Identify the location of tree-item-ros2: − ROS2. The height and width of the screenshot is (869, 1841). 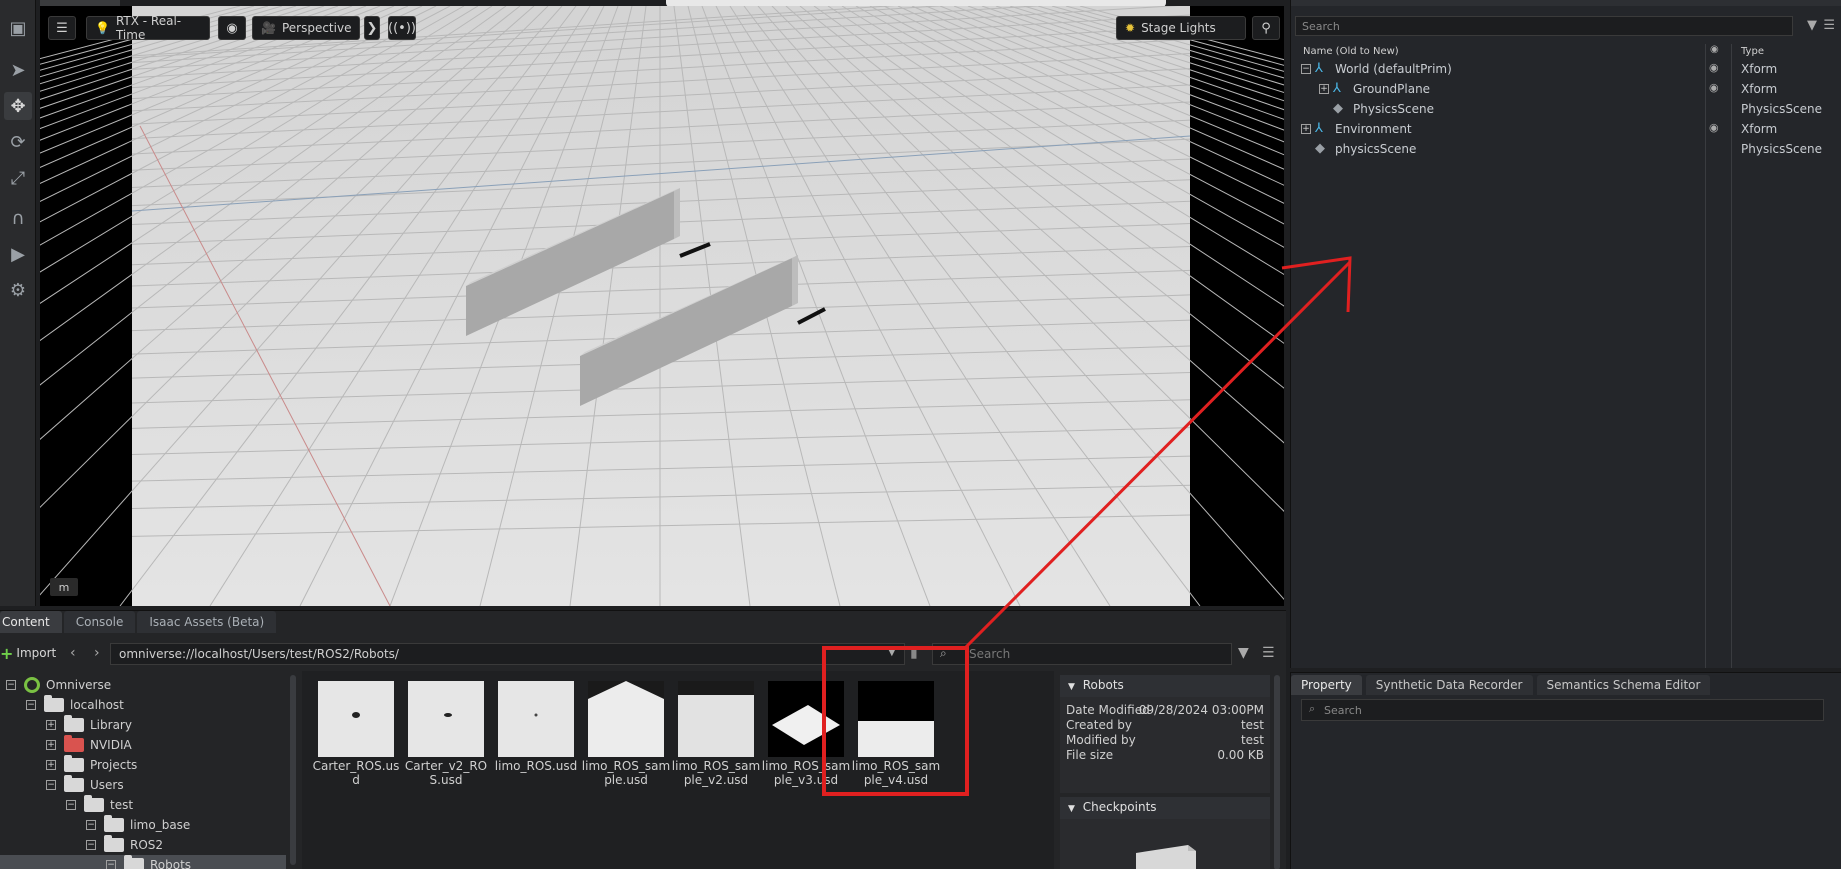
(124, 845).